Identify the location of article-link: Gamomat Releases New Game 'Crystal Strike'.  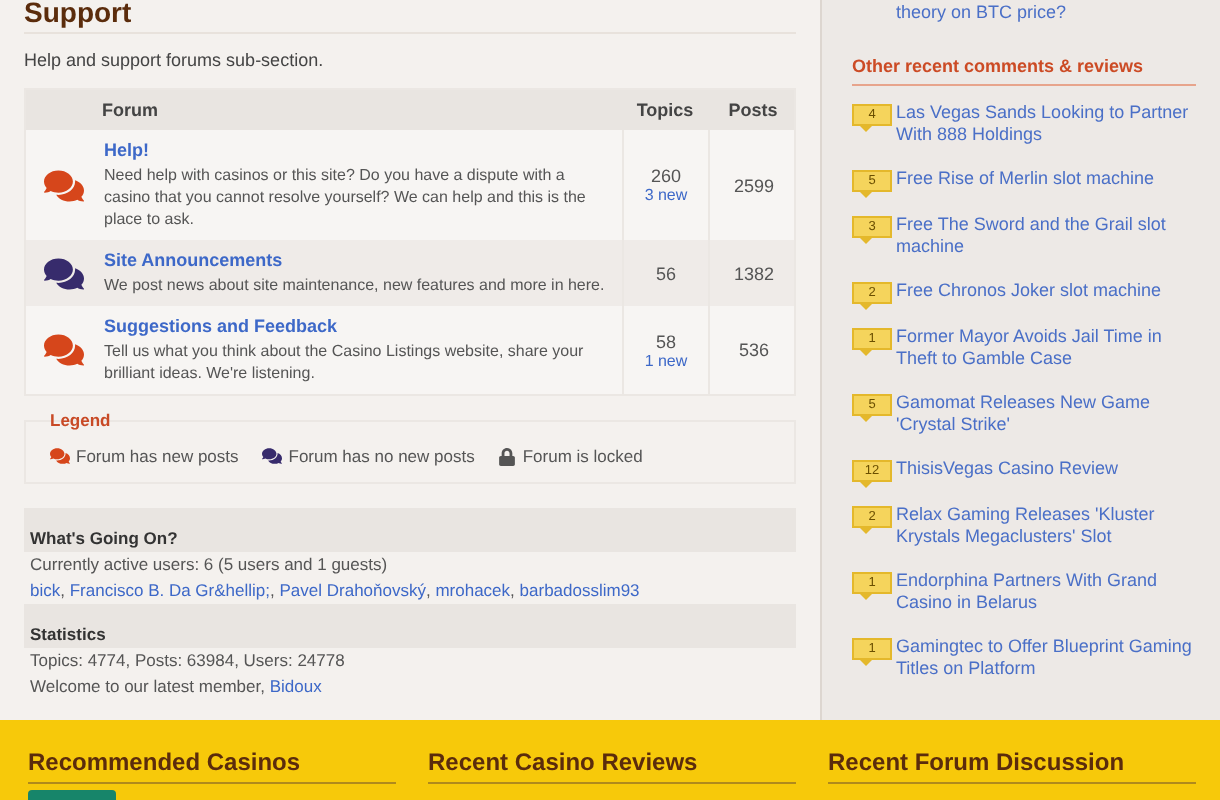
(1046, 414).